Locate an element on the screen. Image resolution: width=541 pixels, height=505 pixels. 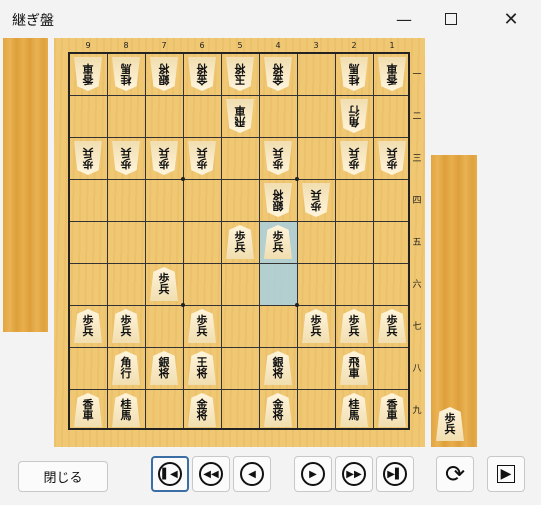
close-button: 閉じる is located at coordinates (63, 476).